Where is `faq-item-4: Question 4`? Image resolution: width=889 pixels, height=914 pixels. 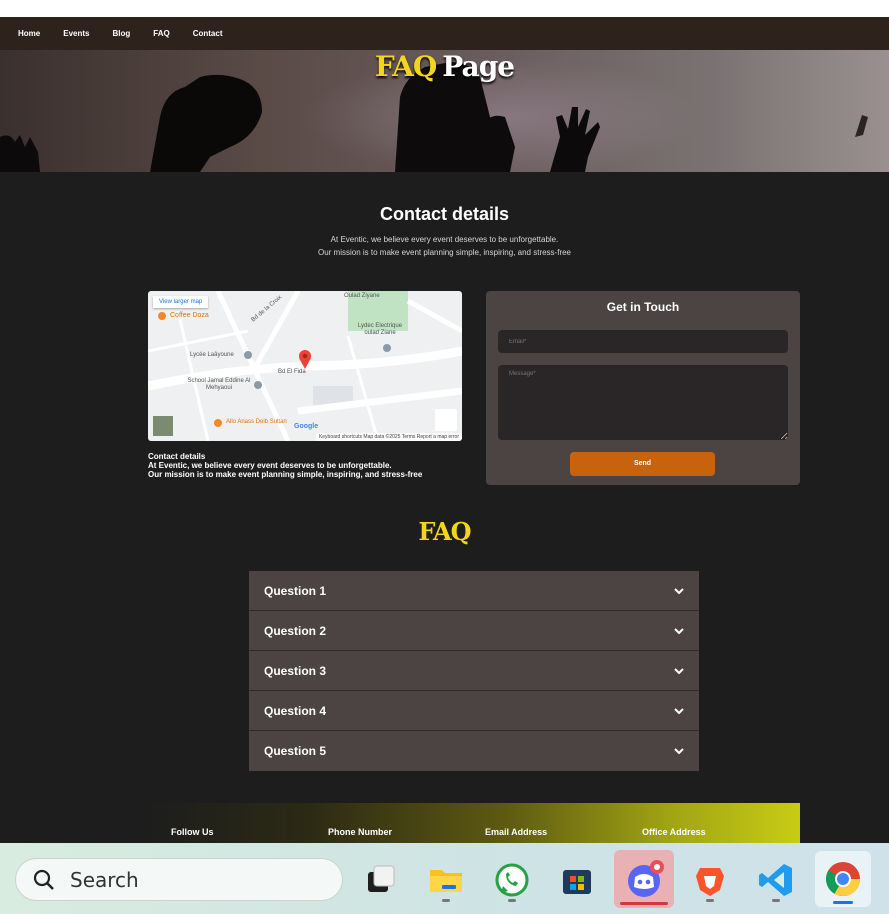
faq-item-4: Question 4 is located at coordinates (474, 711).